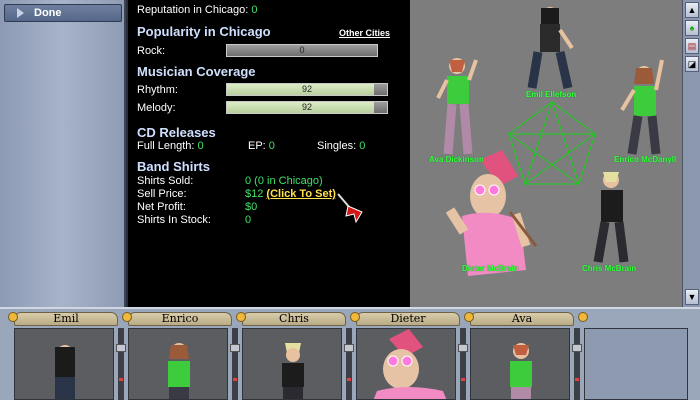  What do you see at coordinates (457, 106) in the screenshot?
I see `ava-figure` at bounding box center [457, 106].